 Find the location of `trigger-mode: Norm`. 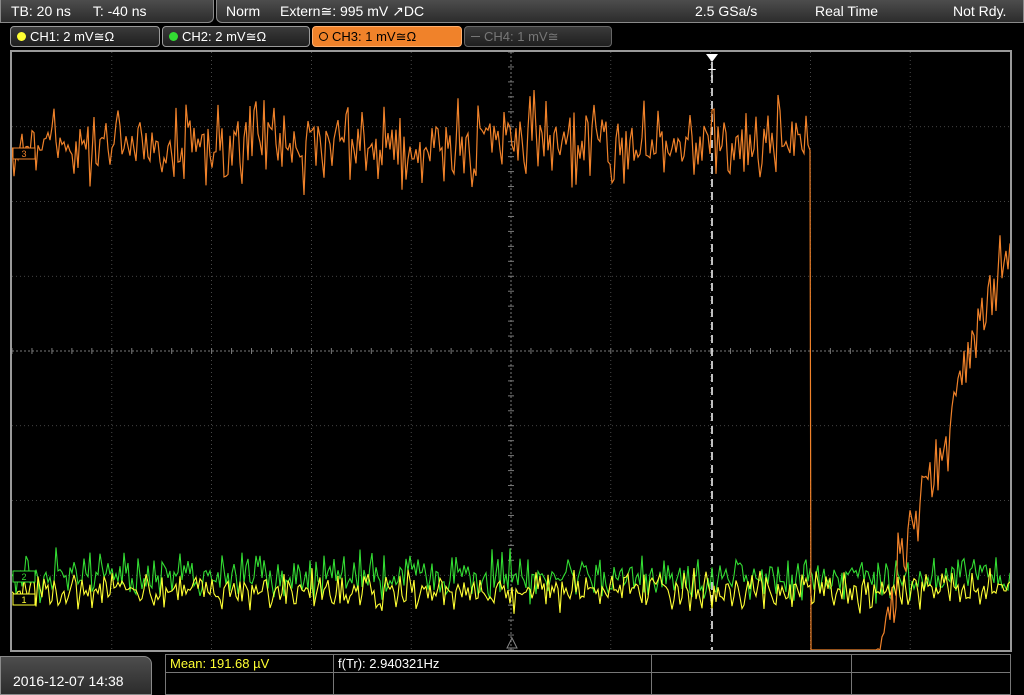

trigger-mode: Norm is located at coordinates (243, 11).